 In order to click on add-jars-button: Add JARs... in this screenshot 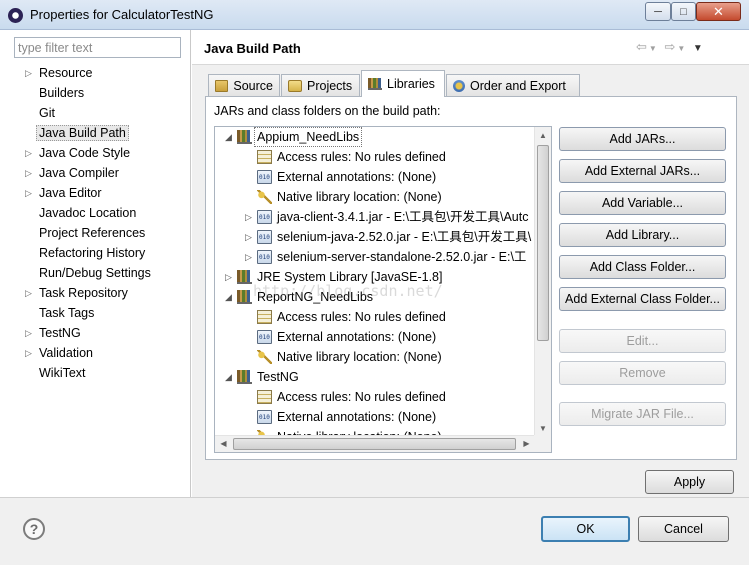, I will do `click(642, 139)`.